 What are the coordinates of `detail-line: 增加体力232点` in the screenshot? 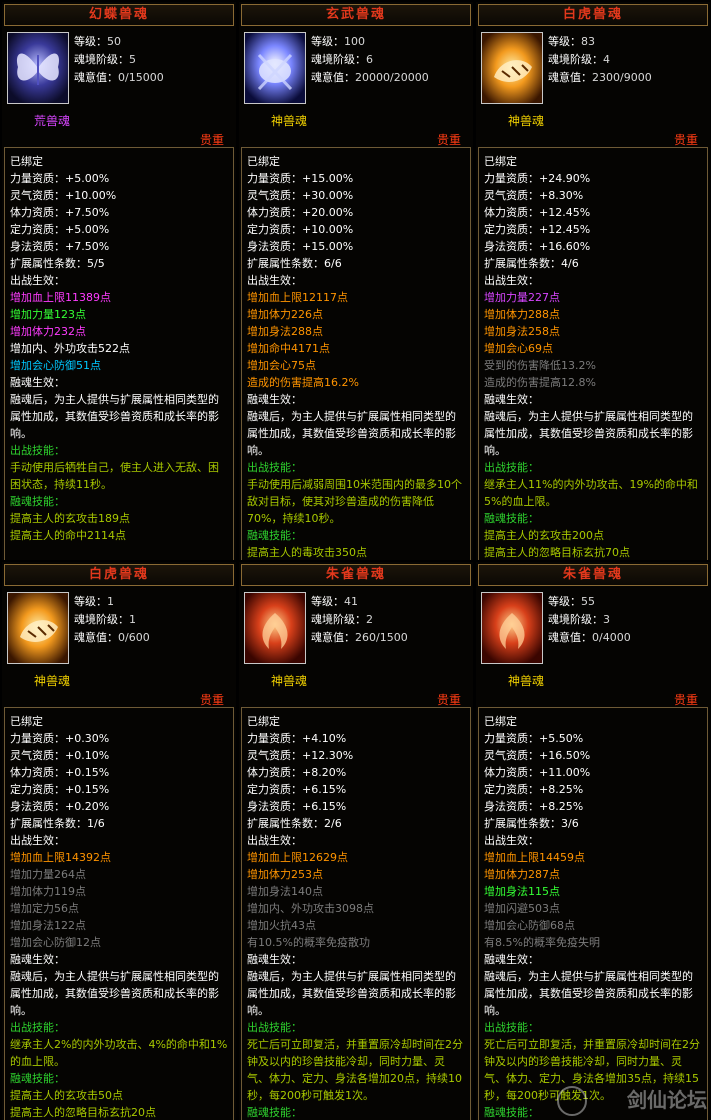 It's located at (48, 331).